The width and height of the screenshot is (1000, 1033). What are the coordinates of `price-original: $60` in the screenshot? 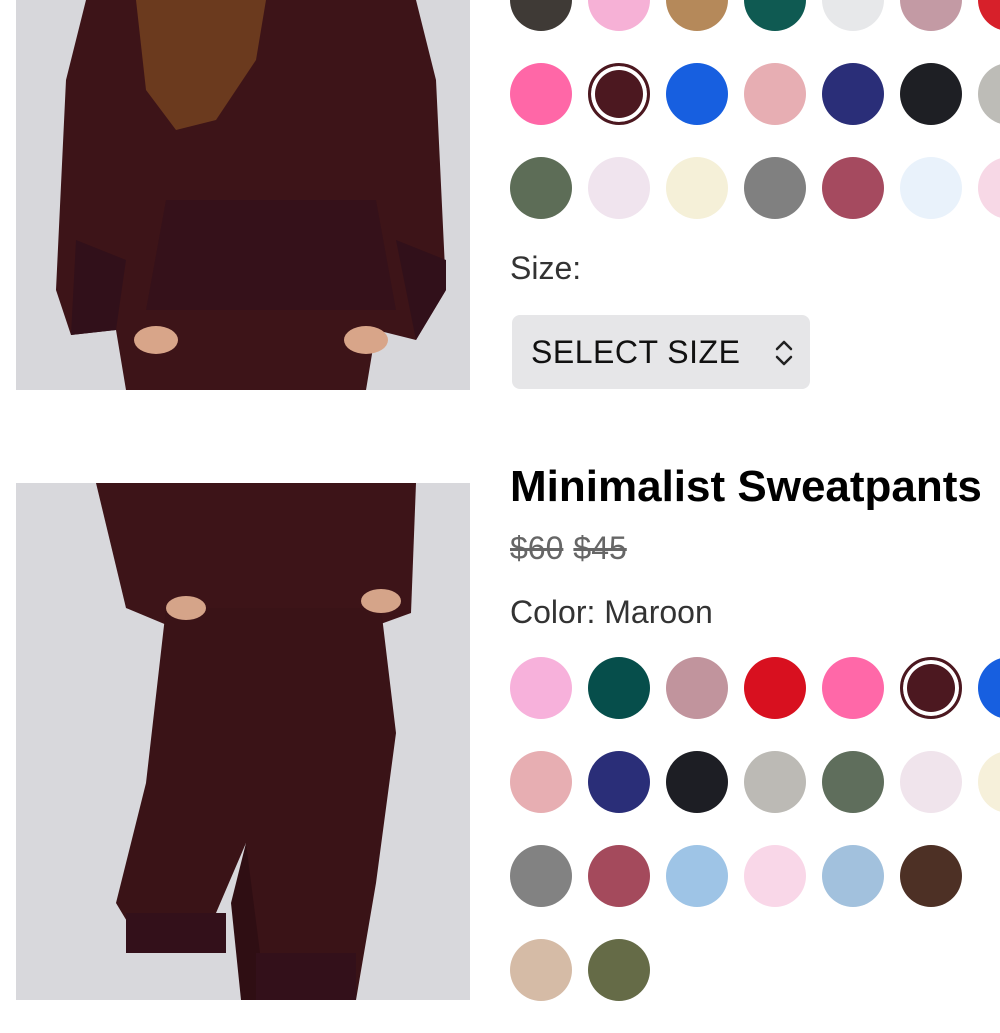 It's located at (537, 548).